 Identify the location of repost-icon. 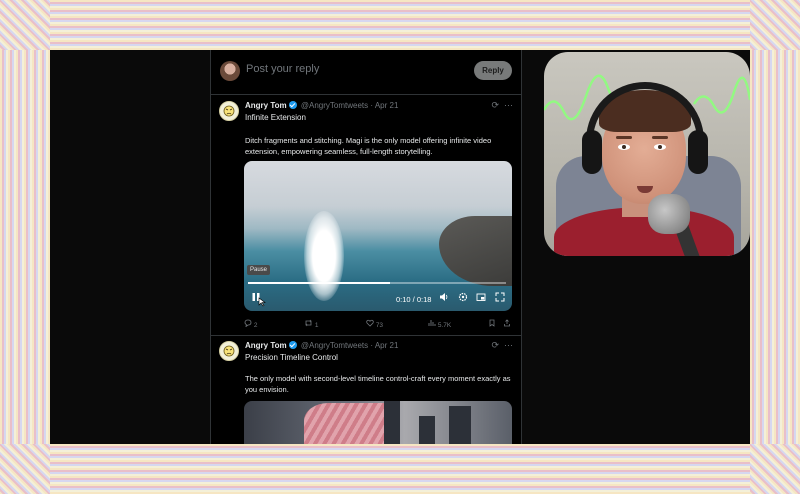
(308, 323).